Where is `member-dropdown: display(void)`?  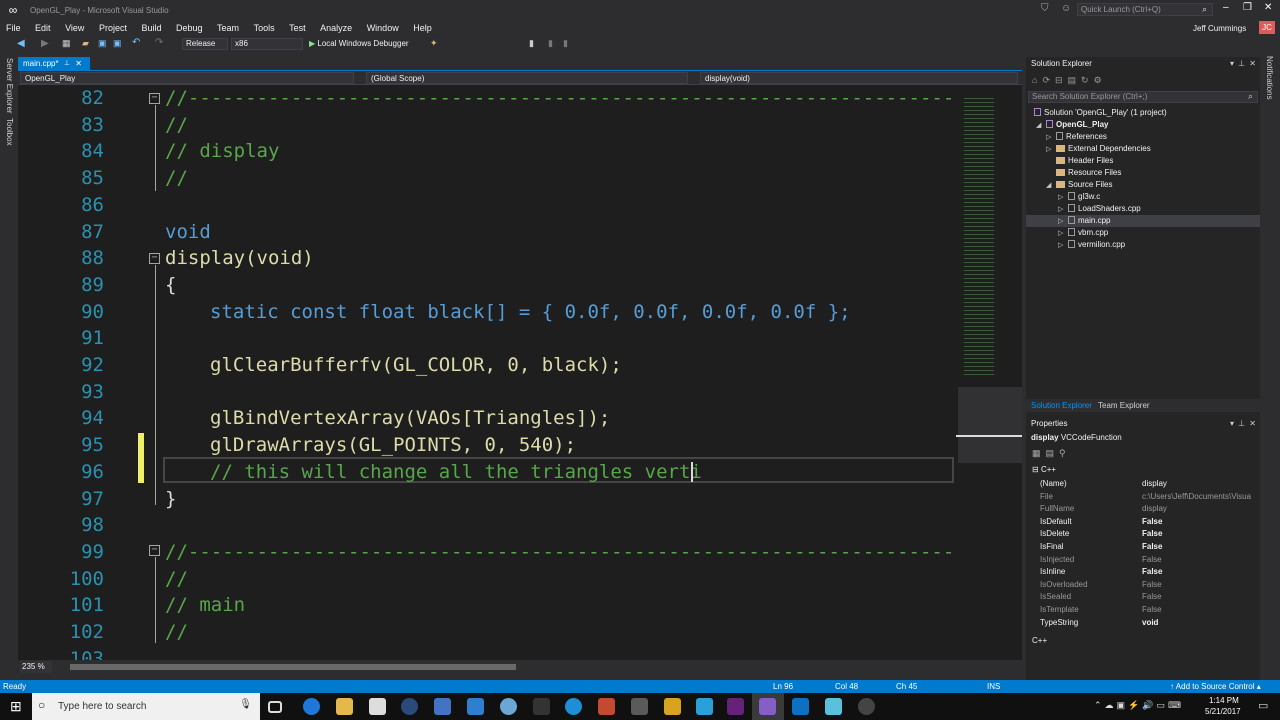
member-dropdown: display(void) is located at coordinates (859, 78).